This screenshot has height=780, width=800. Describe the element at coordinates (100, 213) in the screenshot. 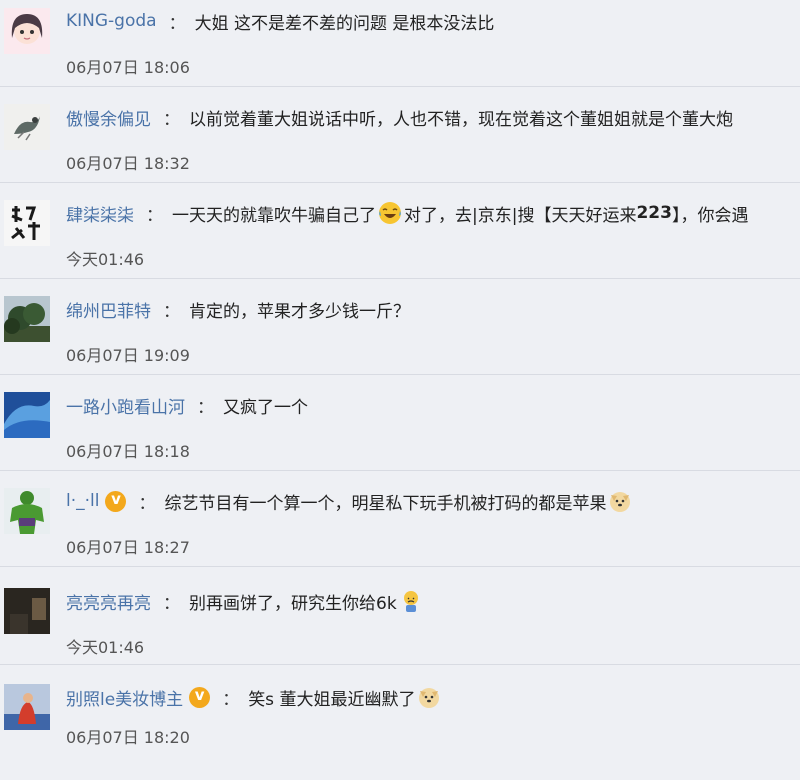

I see `username: 肆柒柒柒` at that location.